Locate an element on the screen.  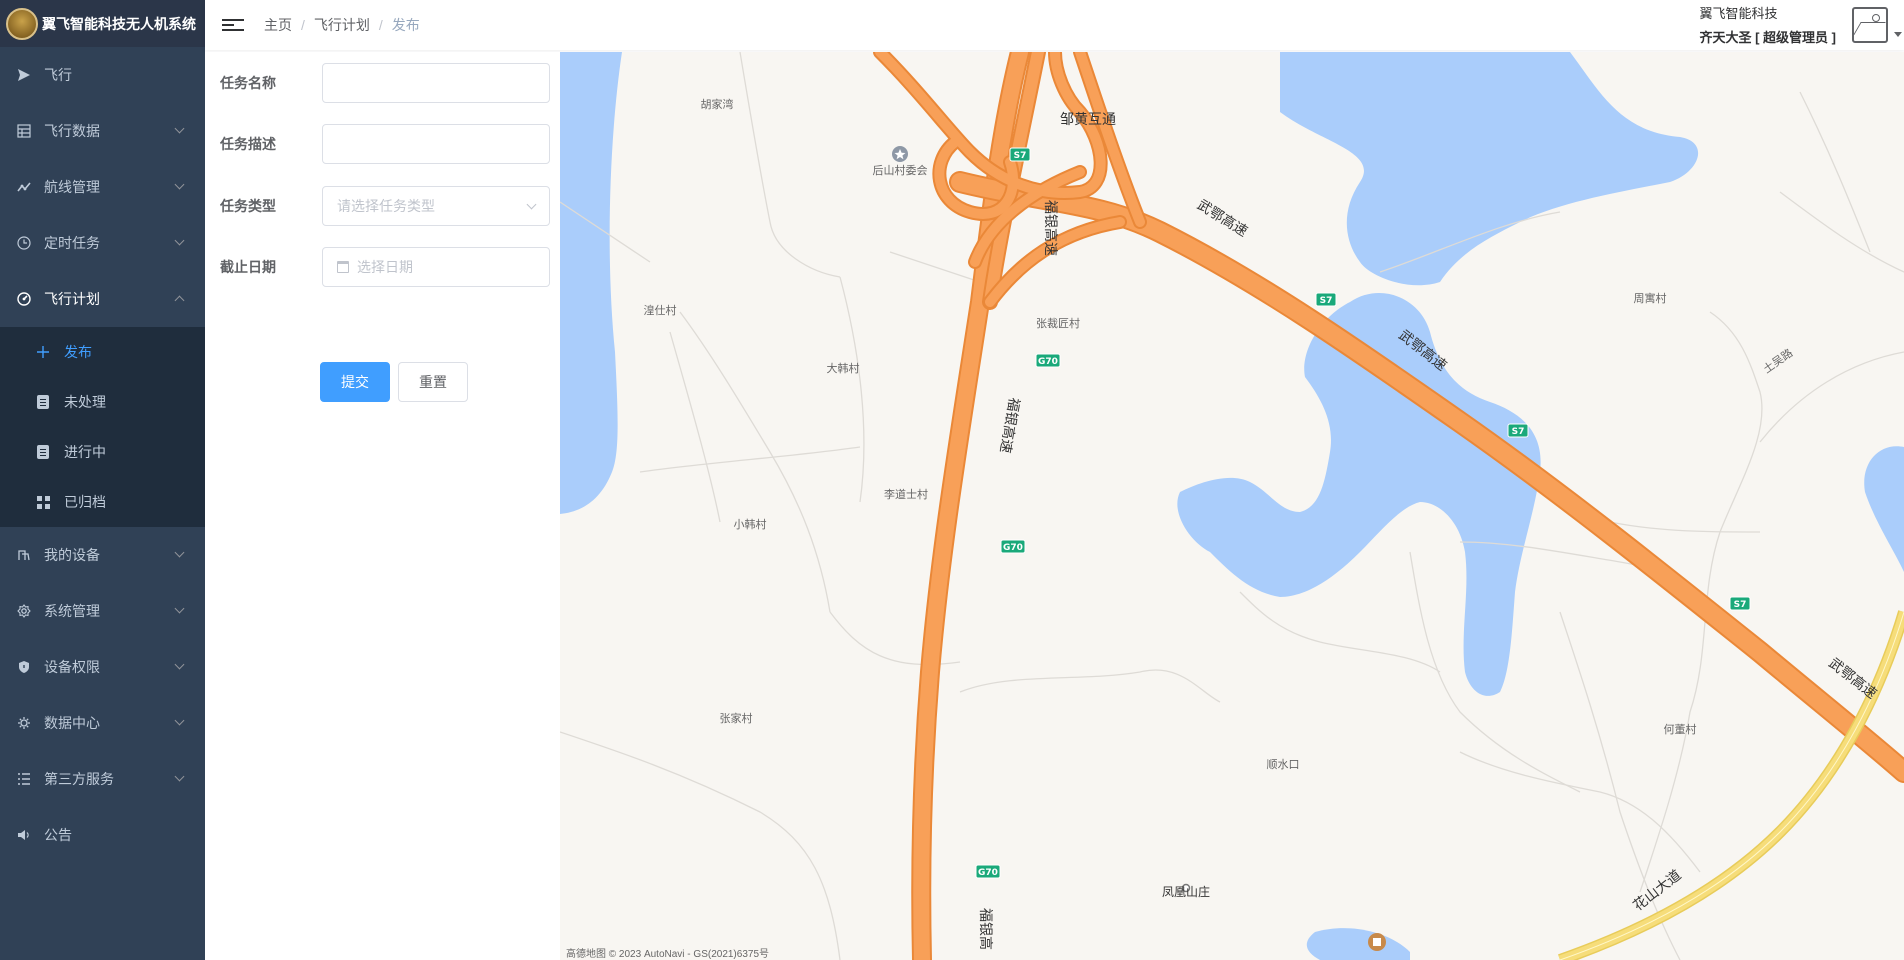
label-tuwulu: 土吴路 is located at coordinates (1778, 361).